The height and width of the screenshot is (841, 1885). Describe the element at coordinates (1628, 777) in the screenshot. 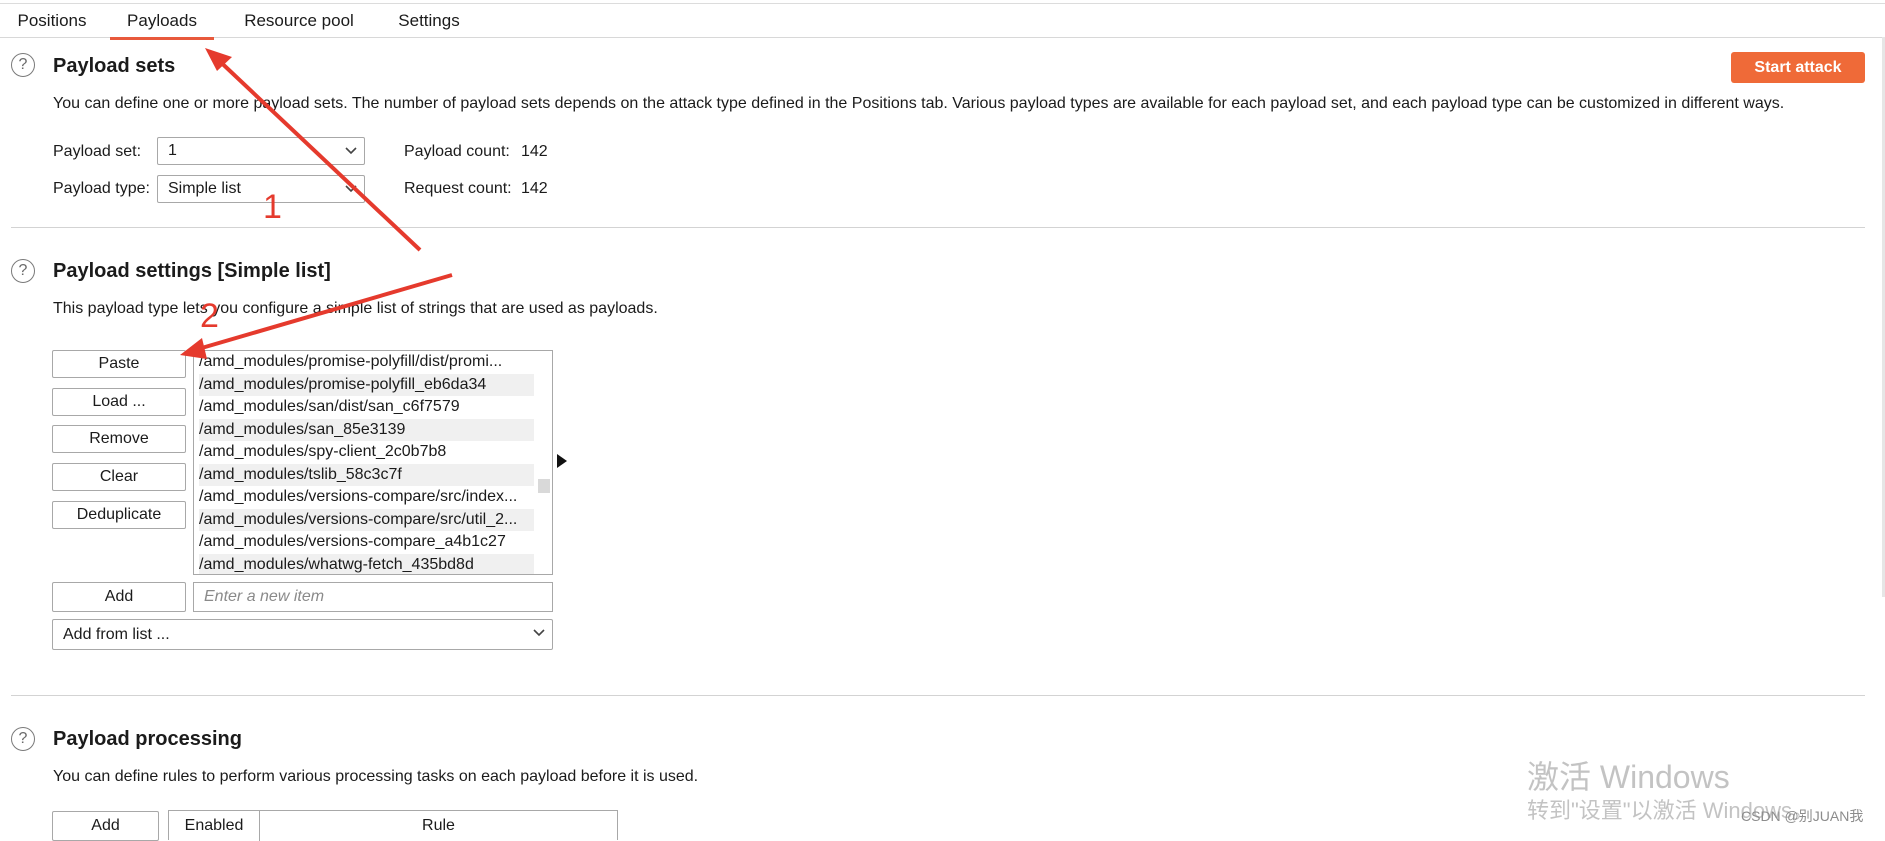

I see `activate-windows-watermark: 激活 Windows` at that location.